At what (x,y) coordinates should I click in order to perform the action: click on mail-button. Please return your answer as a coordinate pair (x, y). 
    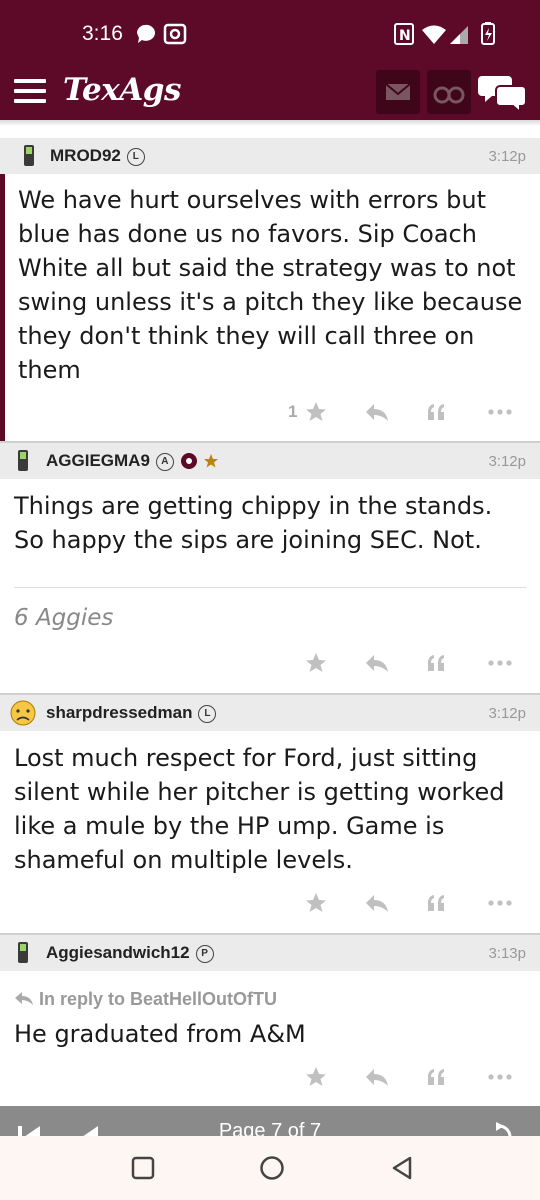
    Looking at the image, I should click on (398, 92).